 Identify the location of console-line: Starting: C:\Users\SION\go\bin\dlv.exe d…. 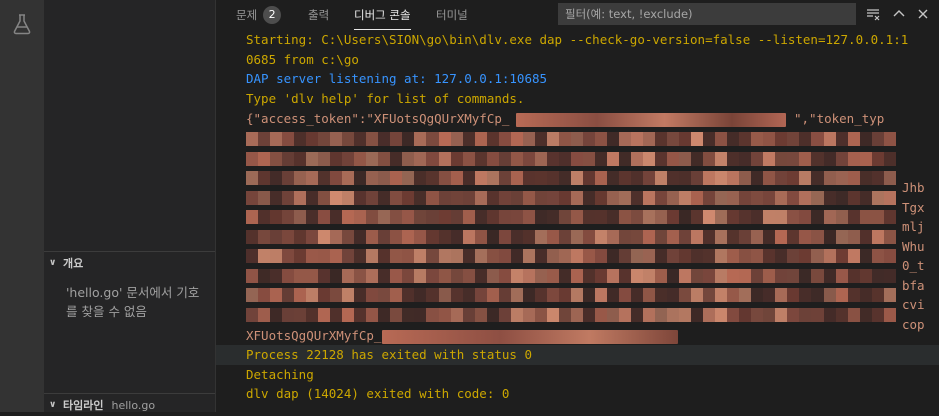
(577, 39).